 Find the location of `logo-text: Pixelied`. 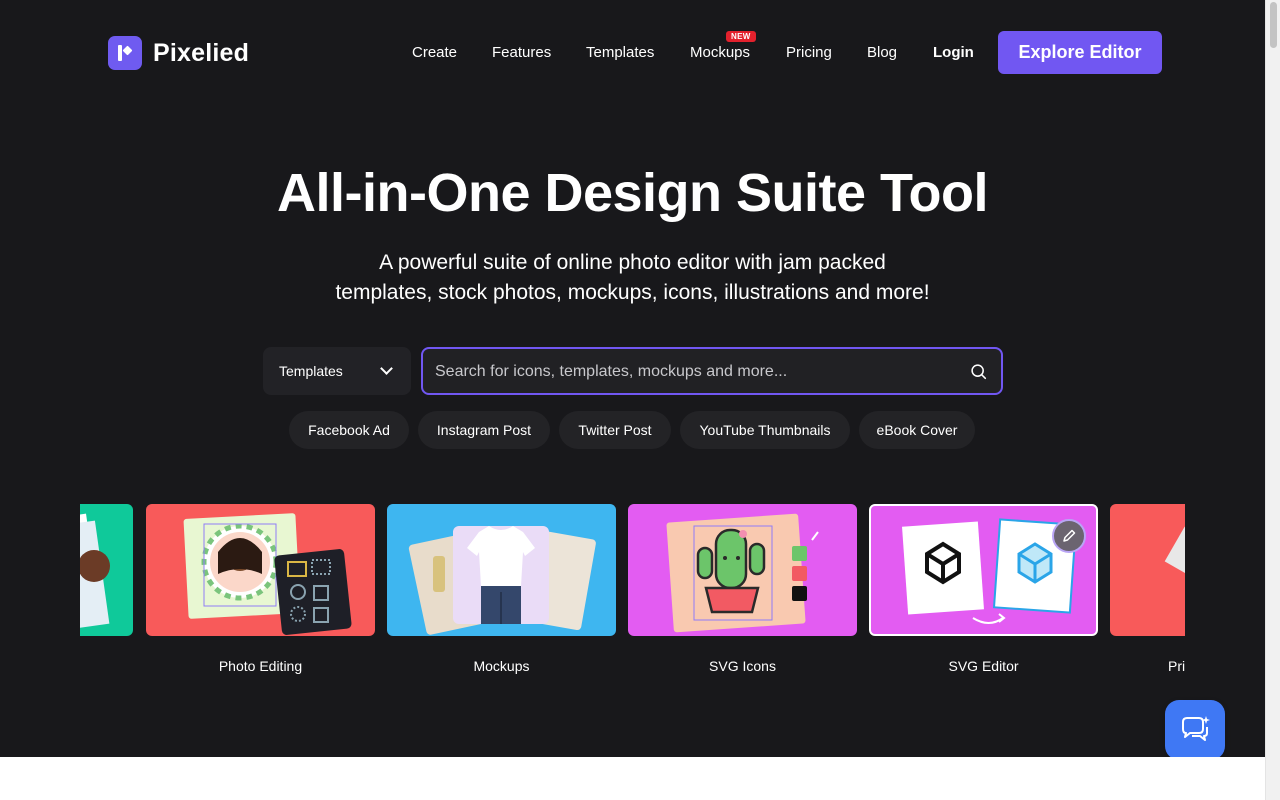

logo-text: Pixelied is located at coordinates (201, 52).